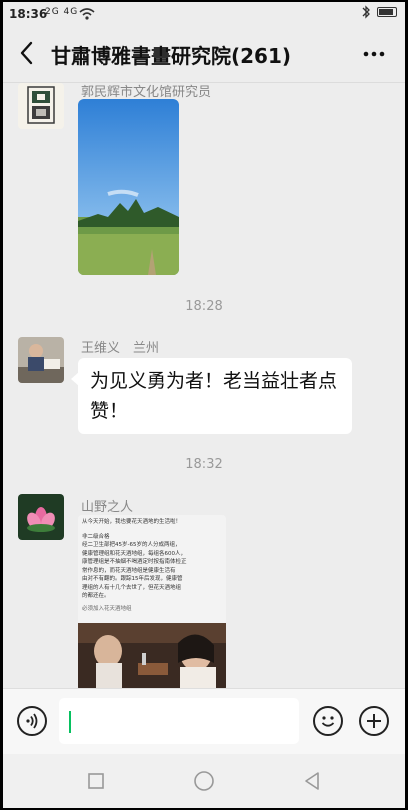  I want to click on emoji-icon, so click(328, 721).